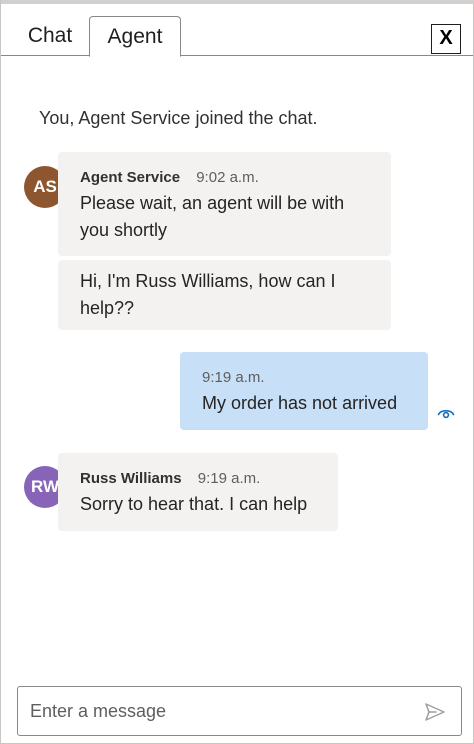  I want to click on close-button: X, so click(446, 39).